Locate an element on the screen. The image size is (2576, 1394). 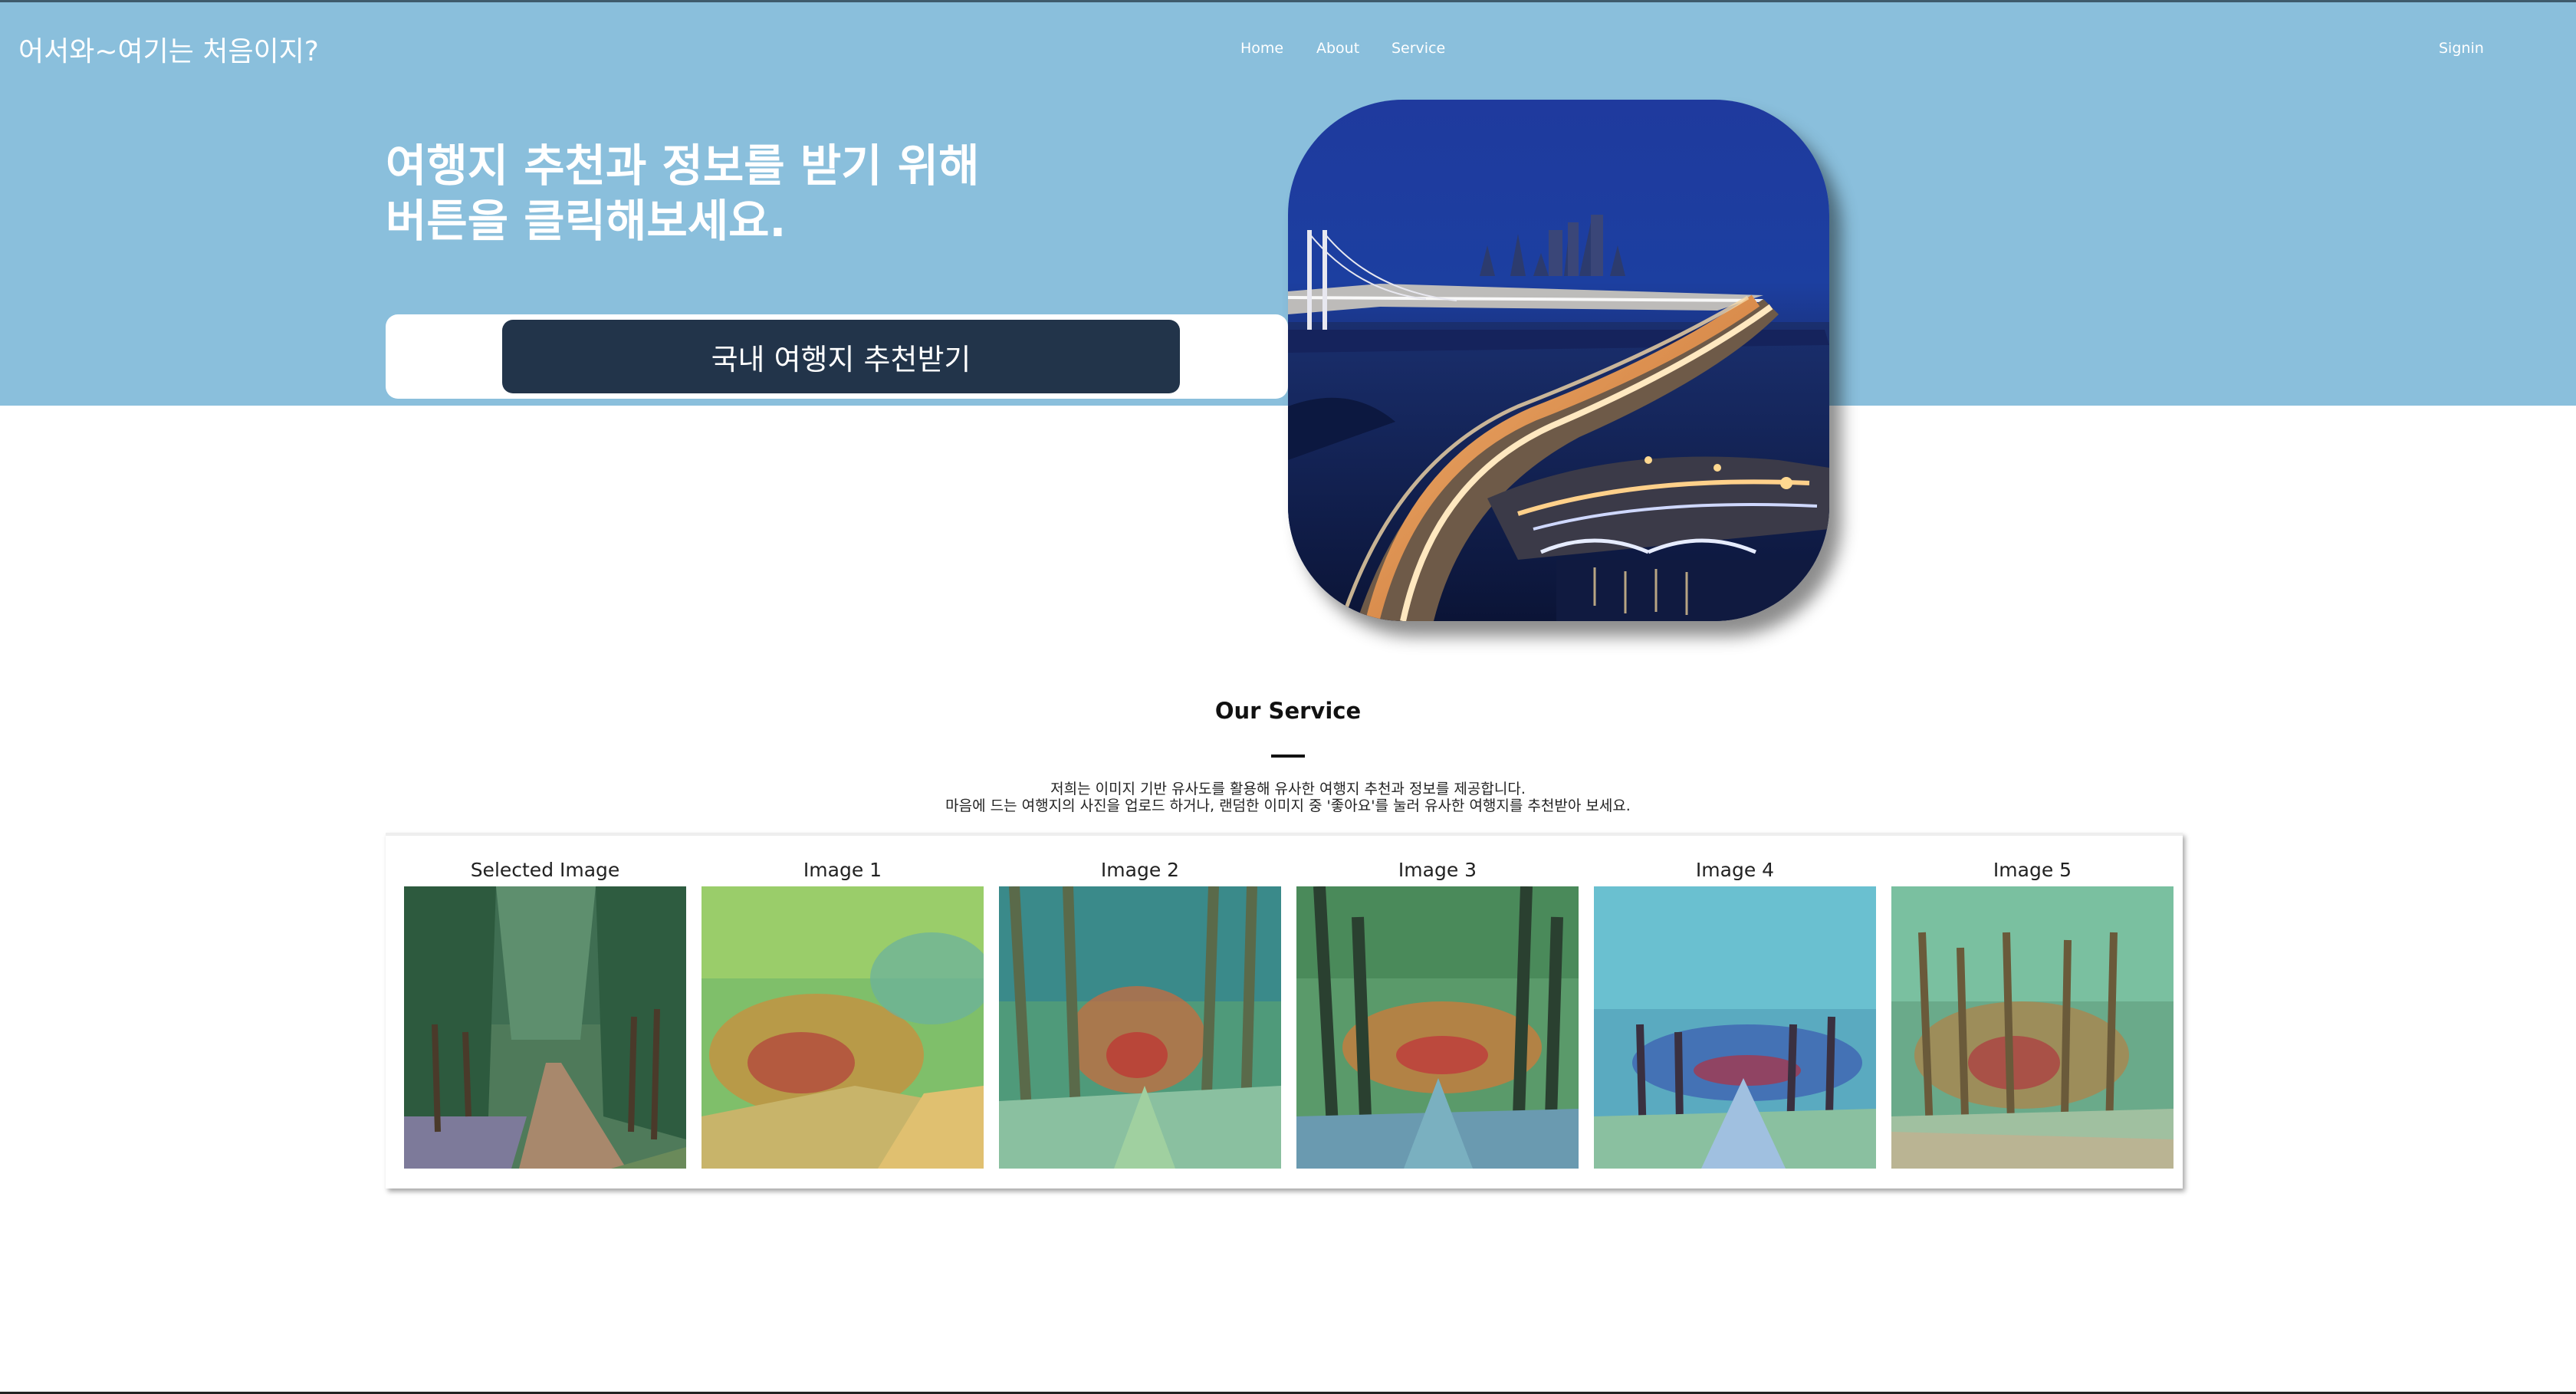
gallery-card-3: Image 3 is located at coordinates (1437, 1013).